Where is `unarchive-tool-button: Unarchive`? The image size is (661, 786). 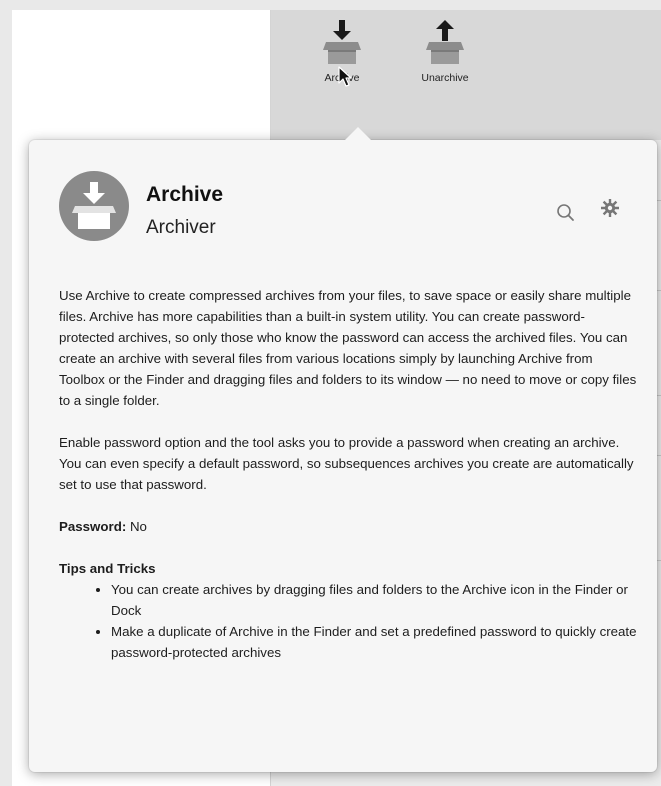
unarchive-tool-button: Unarchive is located at coordinates (445, 51).